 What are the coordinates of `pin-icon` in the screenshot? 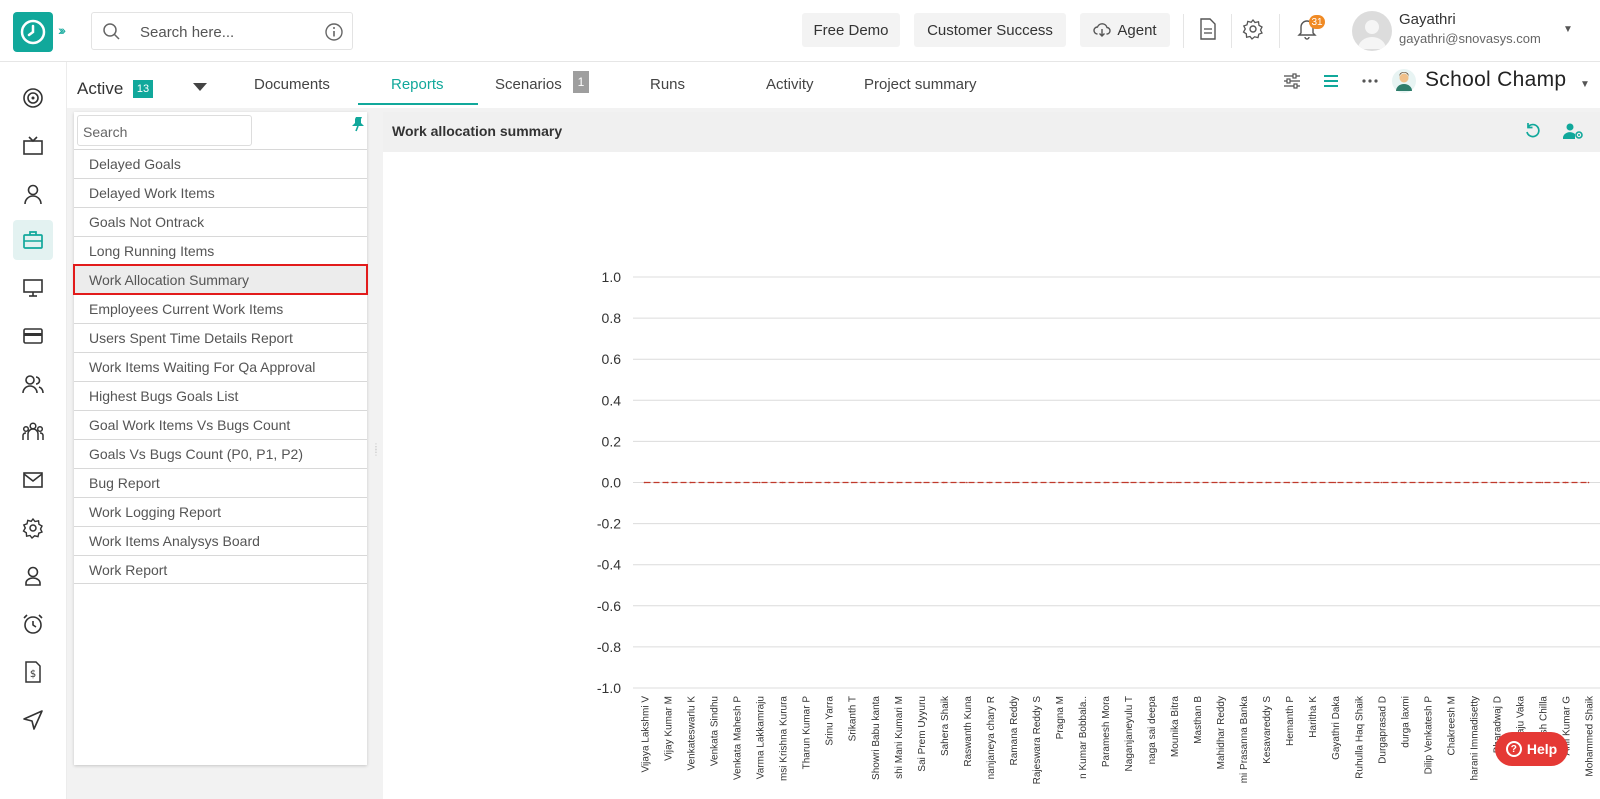 It's located at (358, 124).